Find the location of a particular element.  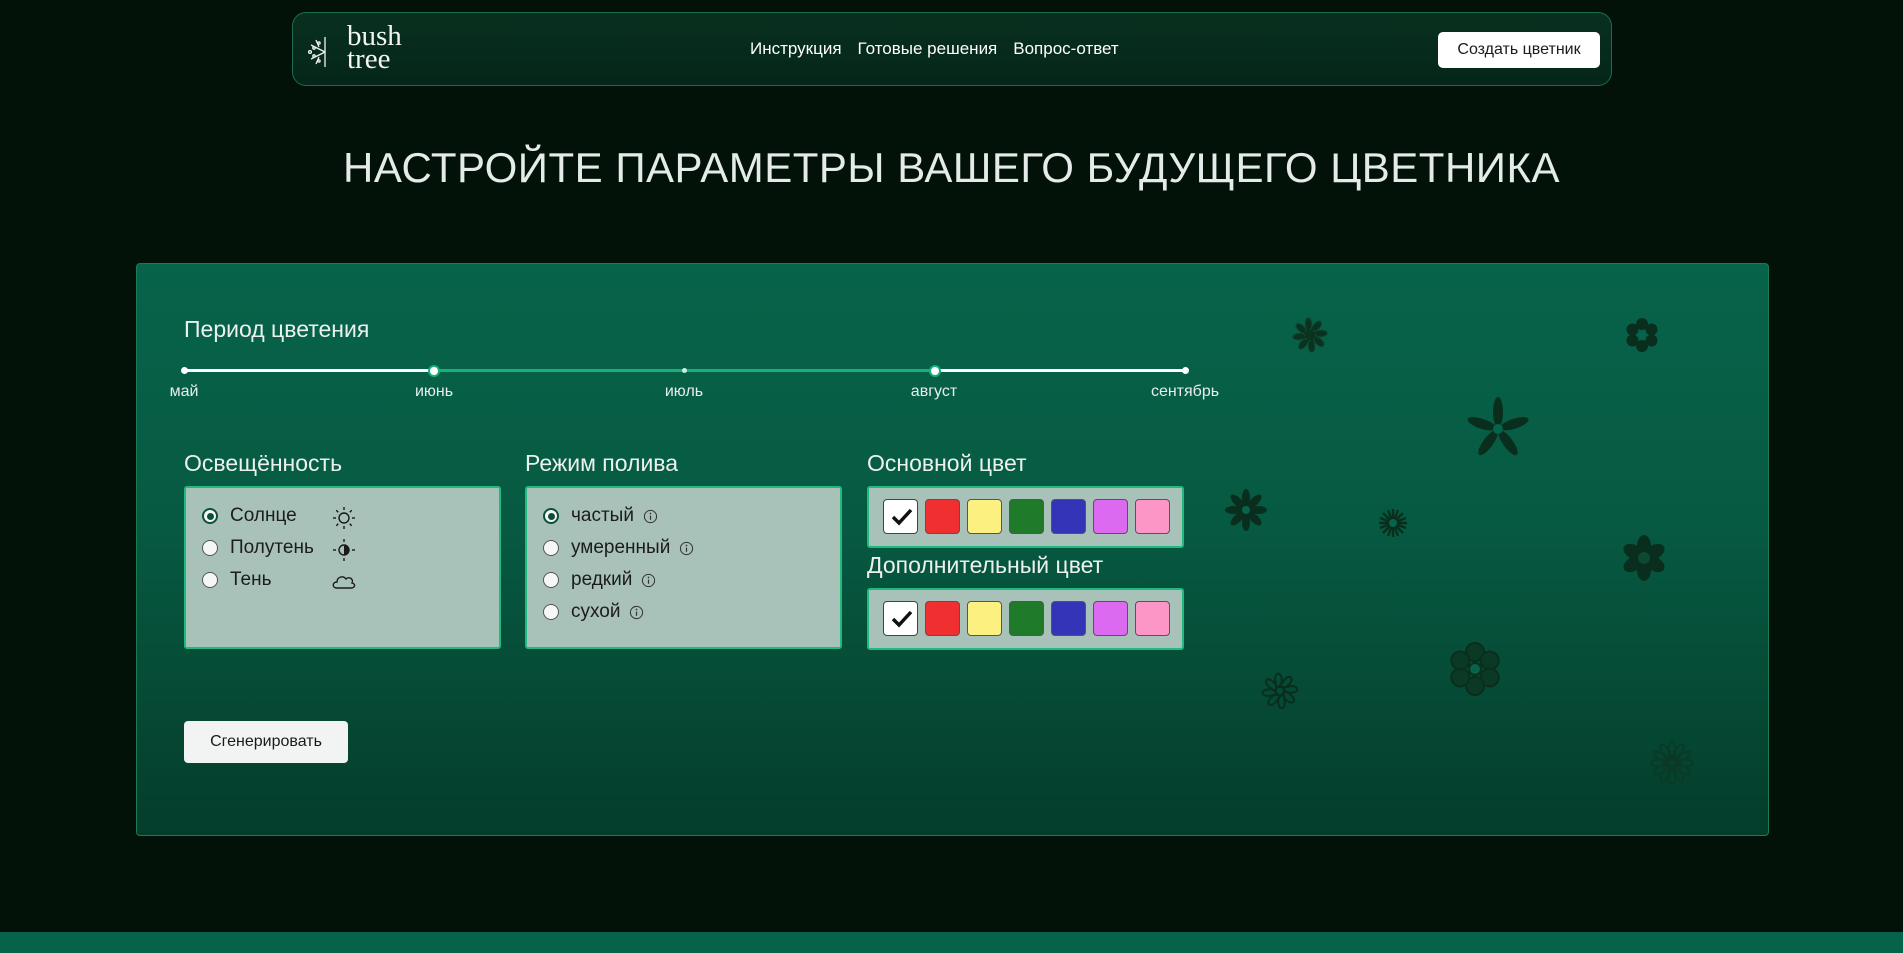

watering-option-frequent: частый is located at coordinates (600, 516).